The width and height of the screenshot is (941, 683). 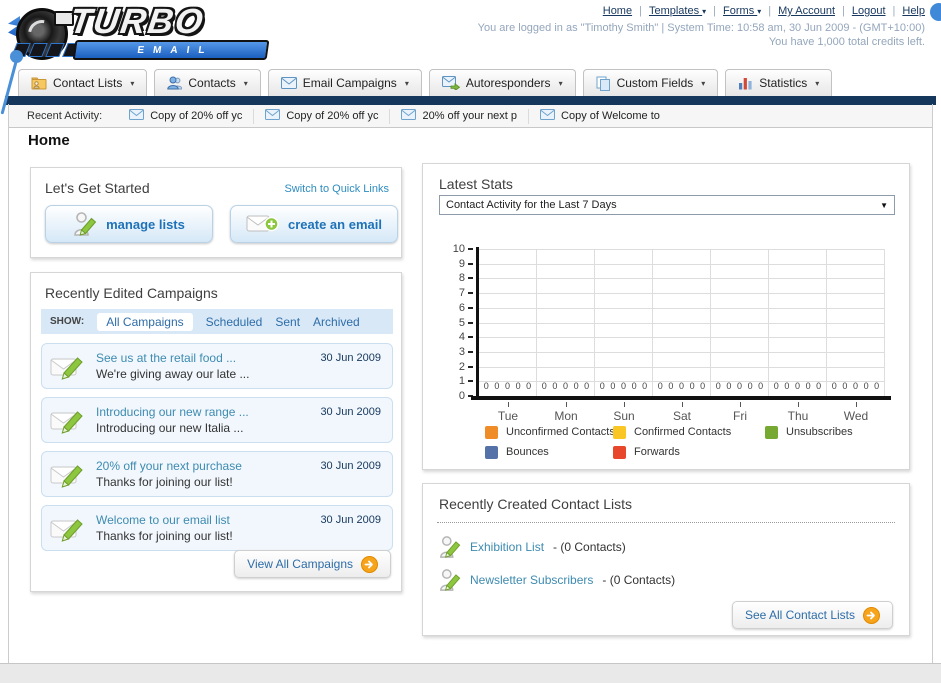 What do you see at coordinates (287, 322) in the screenshot?
I see `filter-sent: Sent` at bounding box center [287, 322].